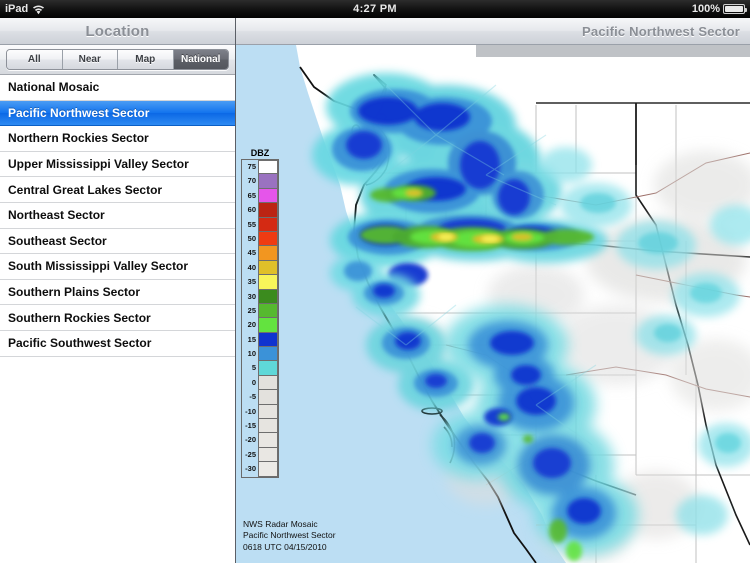 The width and height of the screenshot is (750, 563). I want to click on dbz-legend-row: 25, so click(260, 311).